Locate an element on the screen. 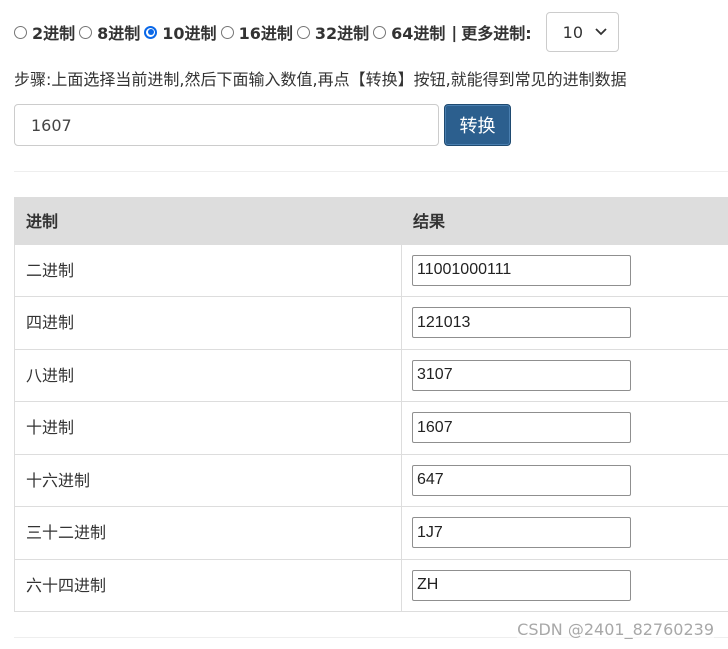  watermark: CSDN @2401_82760239 is located at coordinates (615, 629).